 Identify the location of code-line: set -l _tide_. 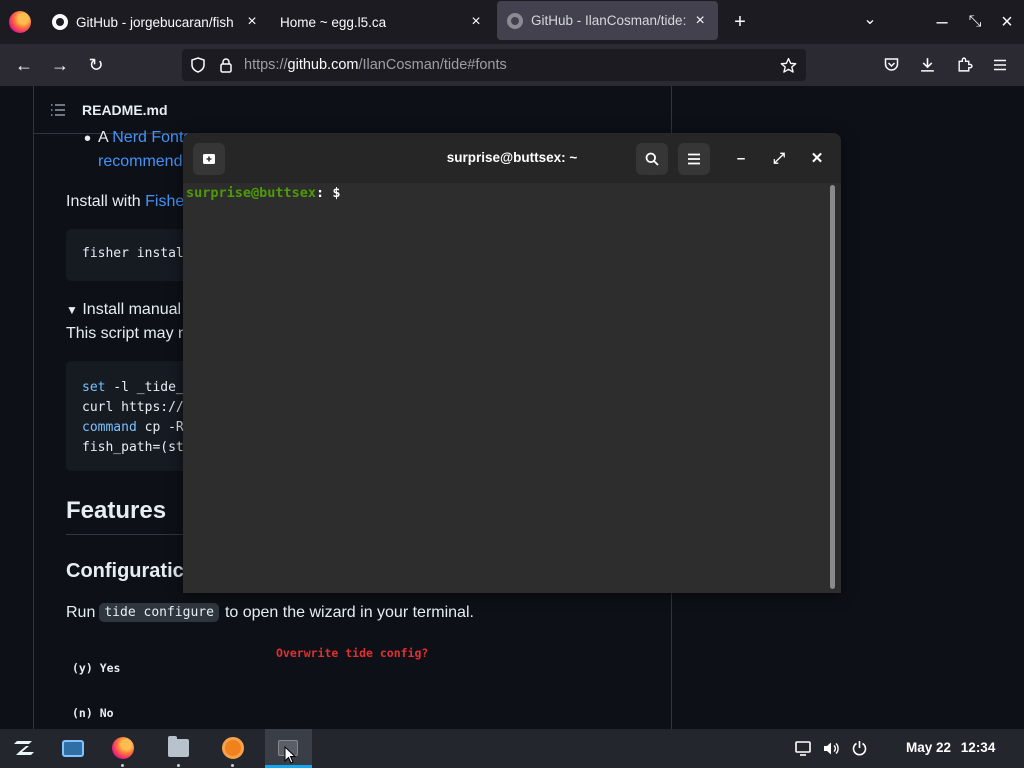
(133, 388).